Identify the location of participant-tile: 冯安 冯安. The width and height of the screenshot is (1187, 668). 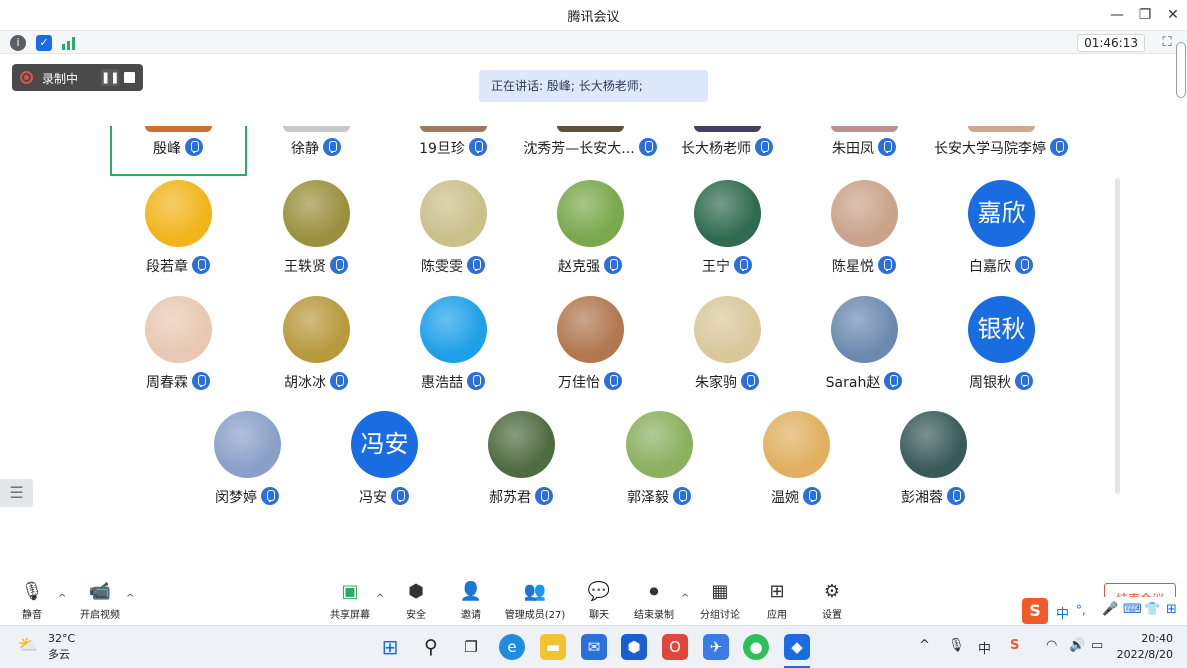
(384, 466).